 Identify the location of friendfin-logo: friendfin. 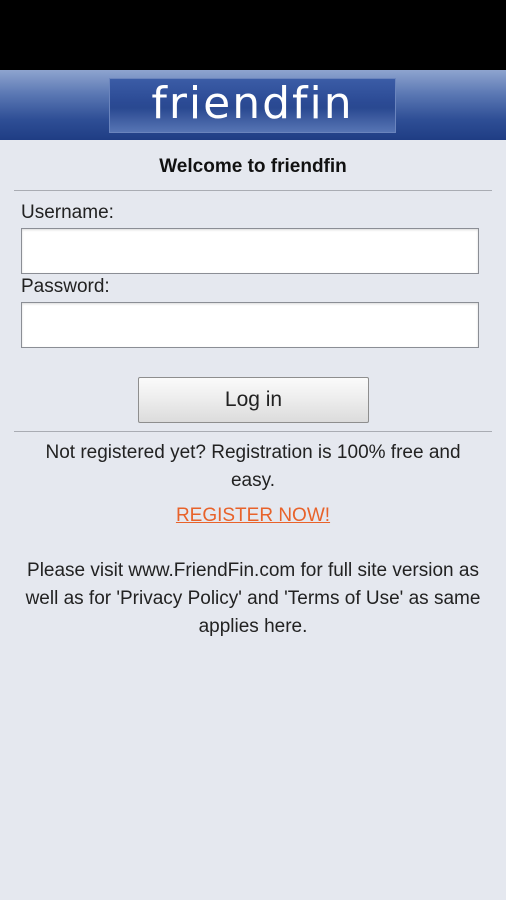
(252, 105).